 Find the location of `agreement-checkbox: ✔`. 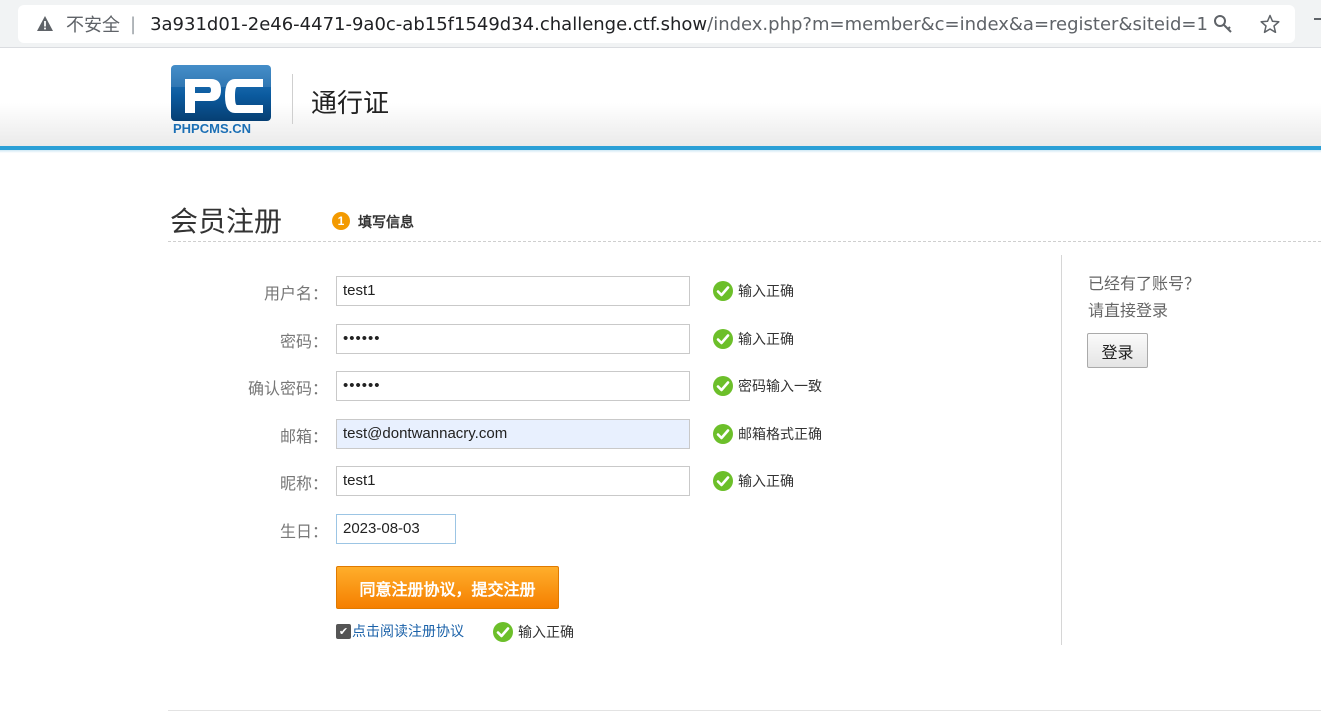

agreement-checkbox: ✔ is located at coordinates (343, 631).